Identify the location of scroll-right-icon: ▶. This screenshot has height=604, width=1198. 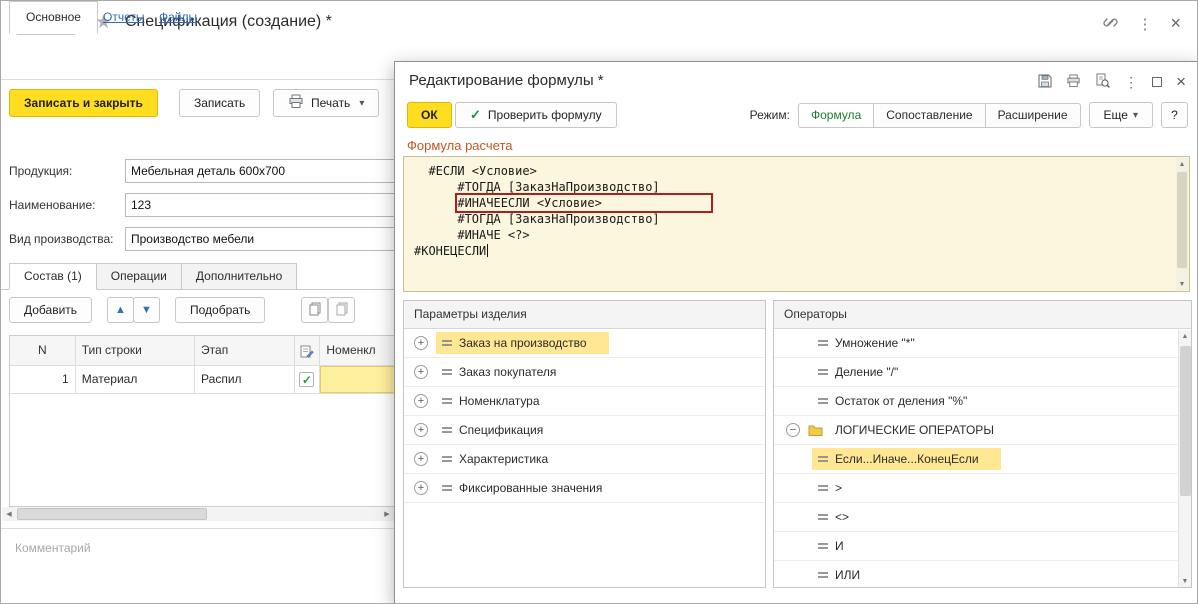
(387, 514).